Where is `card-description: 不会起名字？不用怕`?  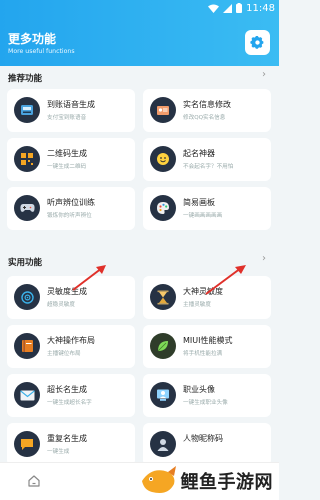 card-description: 不会起名字？不用怕 is located at coordinates (208, 167).